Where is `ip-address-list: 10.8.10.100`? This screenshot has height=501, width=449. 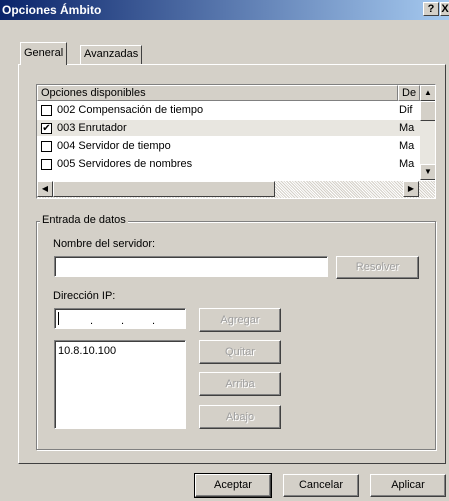
ip-address-list: 10.8.10.100 is located at coordinates (120, 384).